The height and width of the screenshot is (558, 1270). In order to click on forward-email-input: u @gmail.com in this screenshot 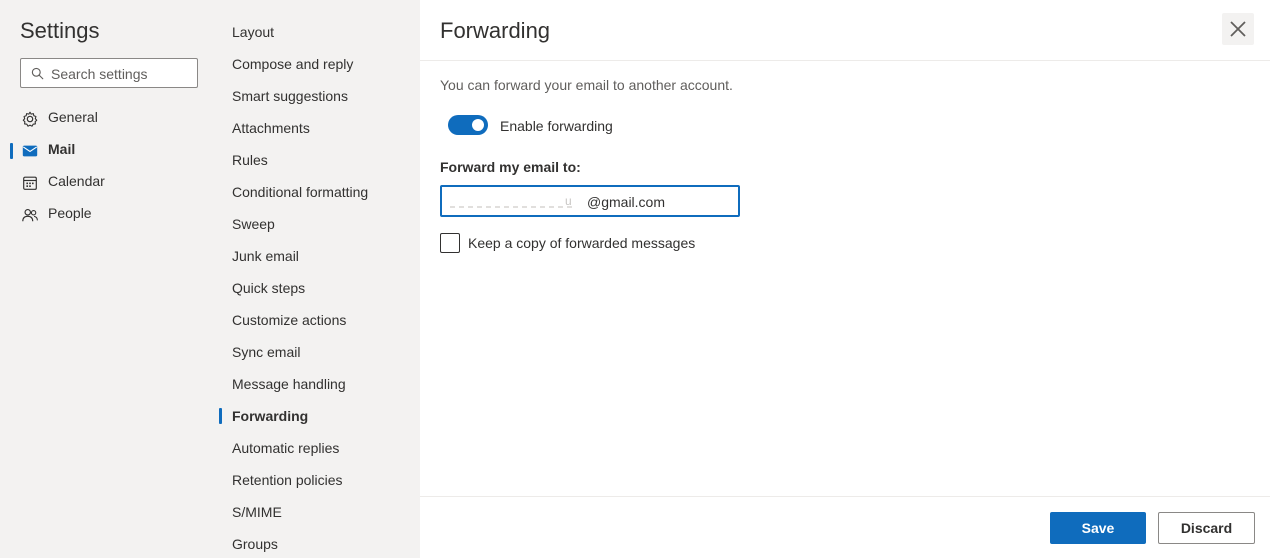, I will do `click(590, 201)`.